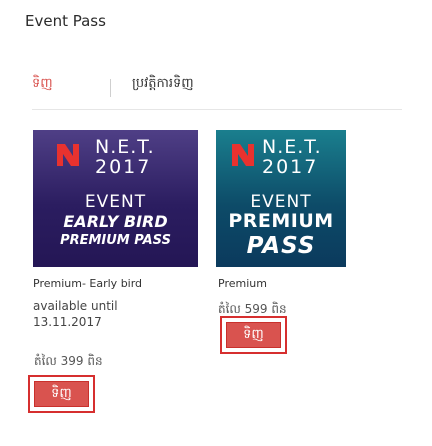 The height and width of the screenshot is (446, 432). Describe the element at coordinates (110, 88) in the screenshot. I see `tab-divider` at that location.